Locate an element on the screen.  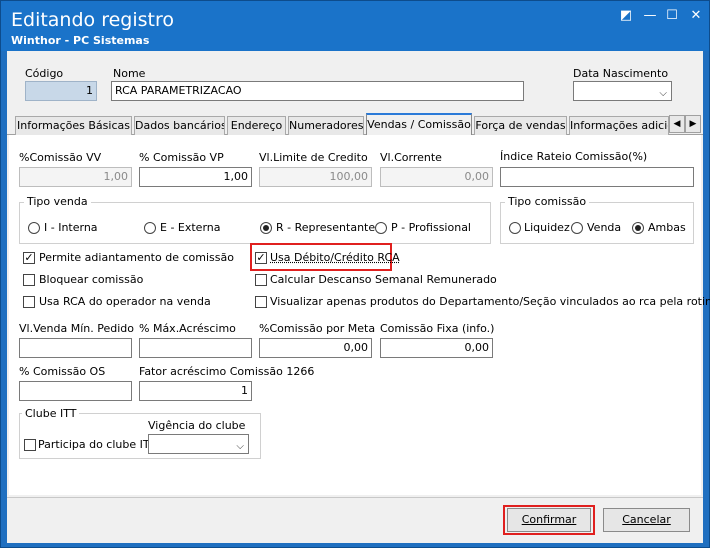
radio-liquidez is located at coordinates (515, 228).